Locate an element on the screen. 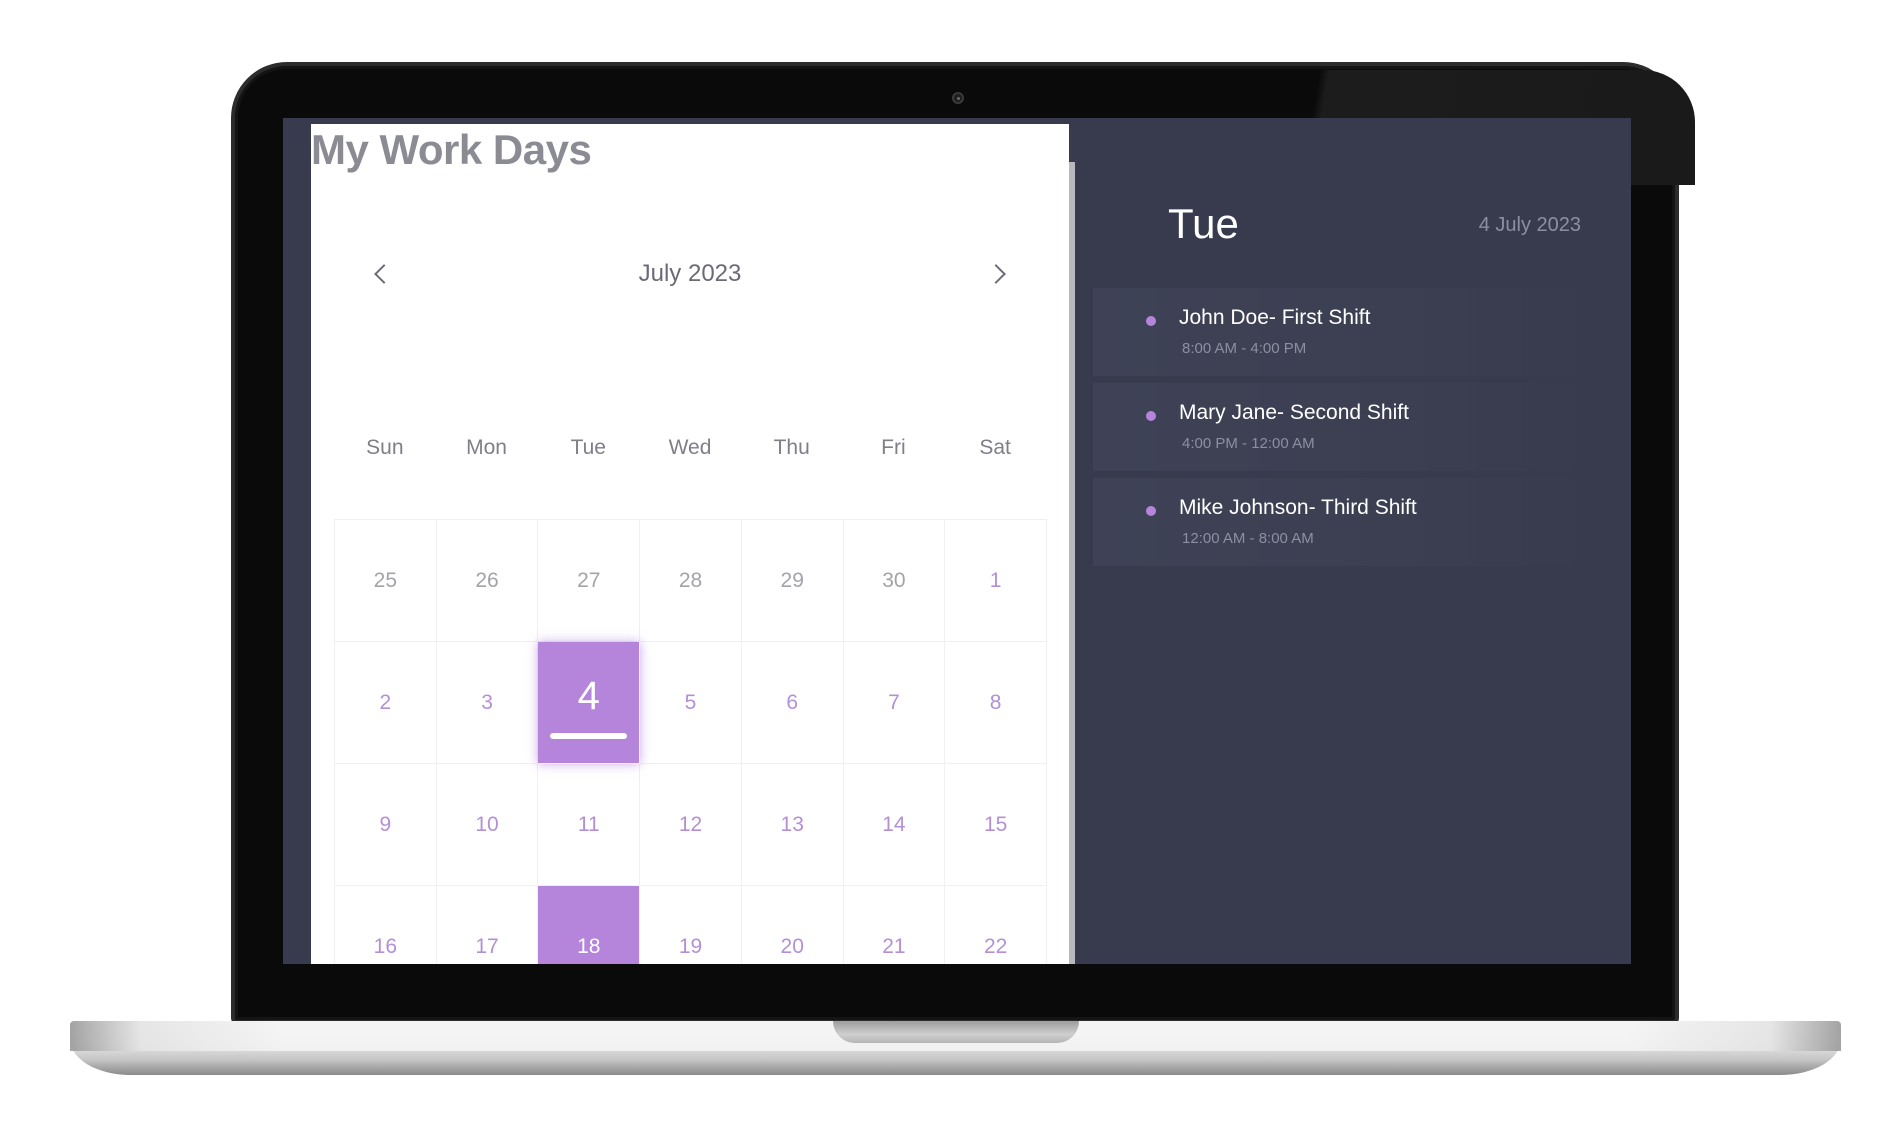 This screenshot has width=1895, height=1139. calendar-day: 10 is located at coordinates (487, 825).